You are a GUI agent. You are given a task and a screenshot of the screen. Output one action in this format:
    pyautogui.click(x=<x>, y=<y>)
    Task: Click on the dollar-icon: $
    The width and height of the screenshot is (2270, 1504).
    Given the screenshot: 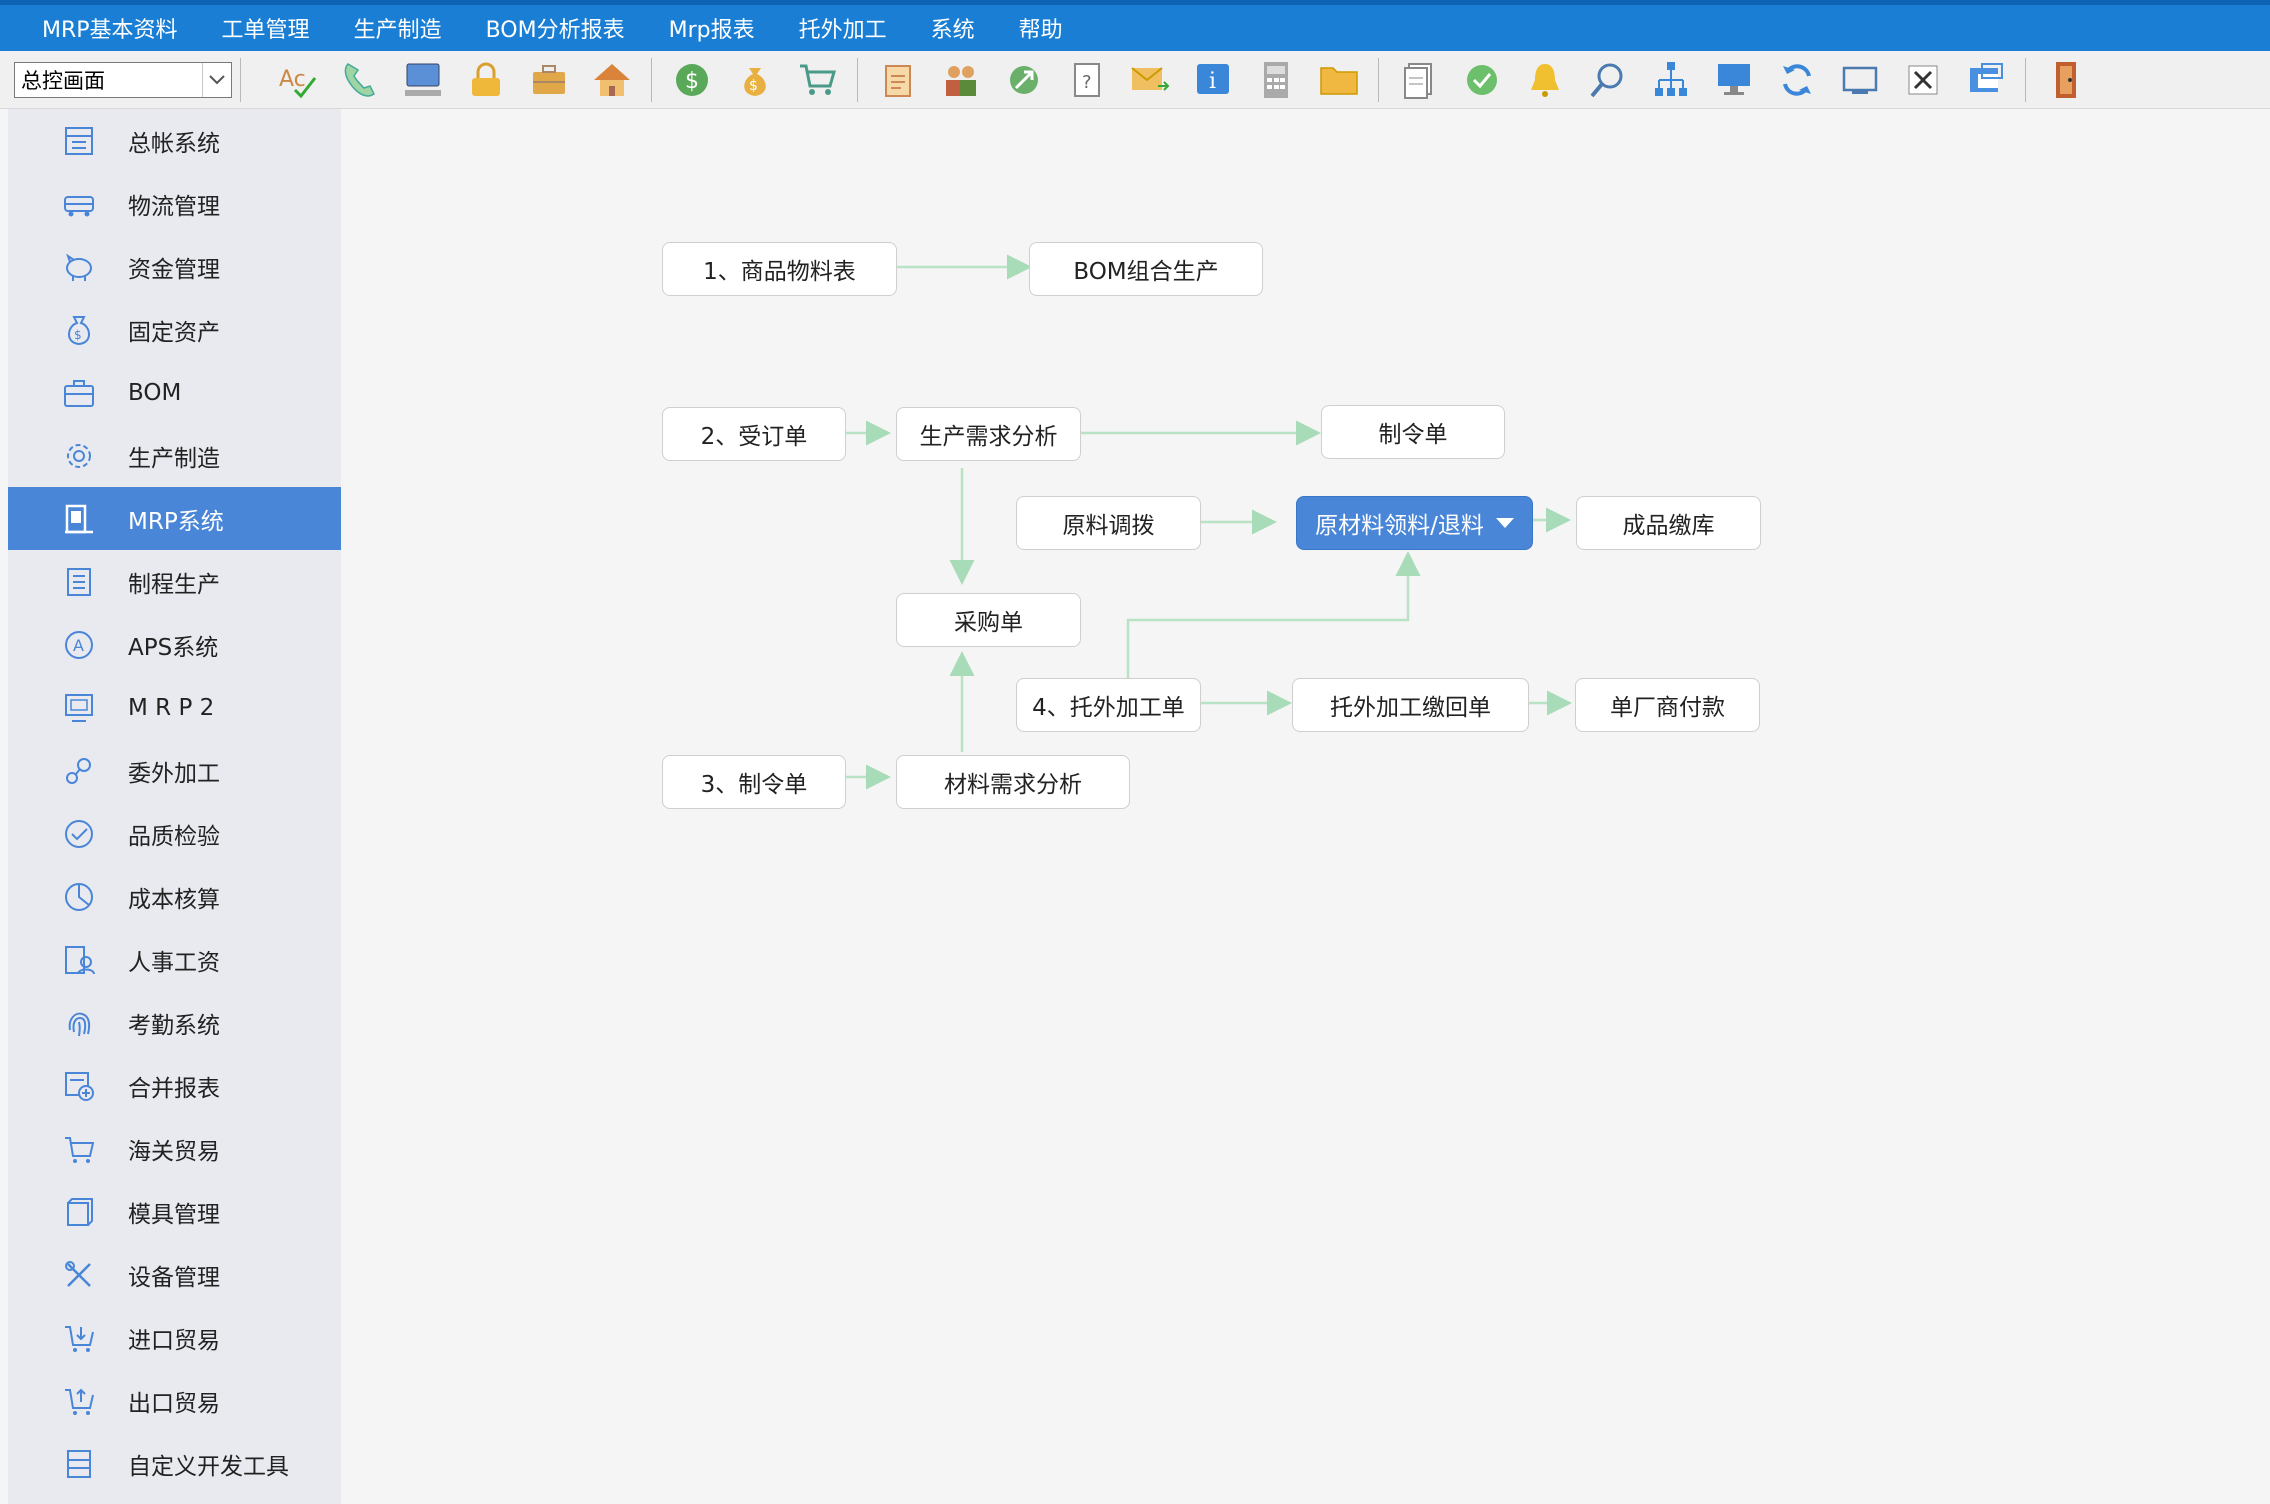 What is the action you would take?
    pyautogui.click(x=691, y=80)
    